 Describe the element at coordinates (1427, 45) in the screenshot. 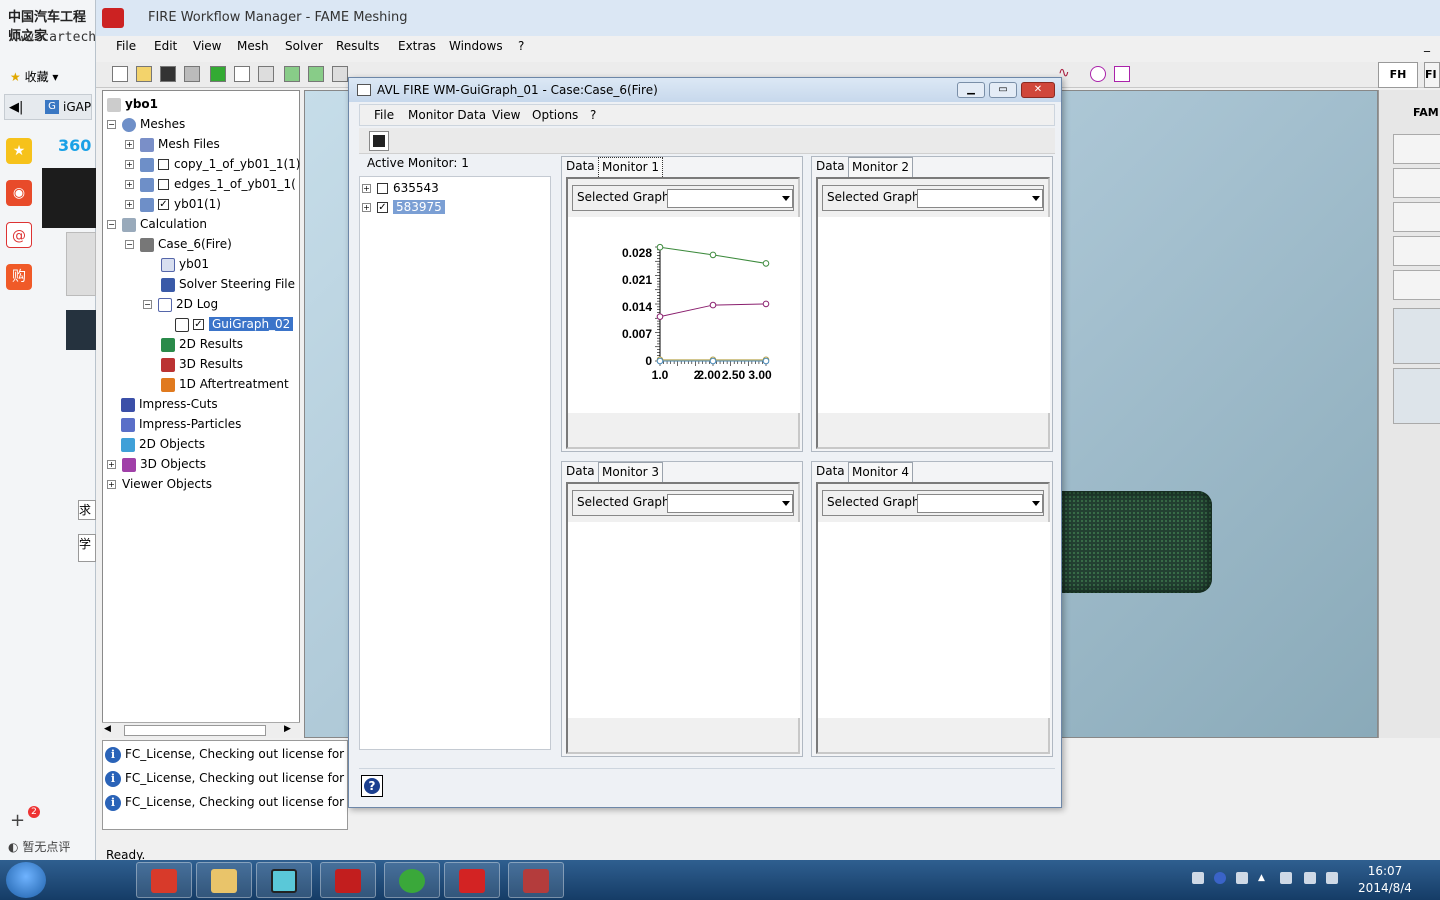

I see `minimize-icon: _` at that location.